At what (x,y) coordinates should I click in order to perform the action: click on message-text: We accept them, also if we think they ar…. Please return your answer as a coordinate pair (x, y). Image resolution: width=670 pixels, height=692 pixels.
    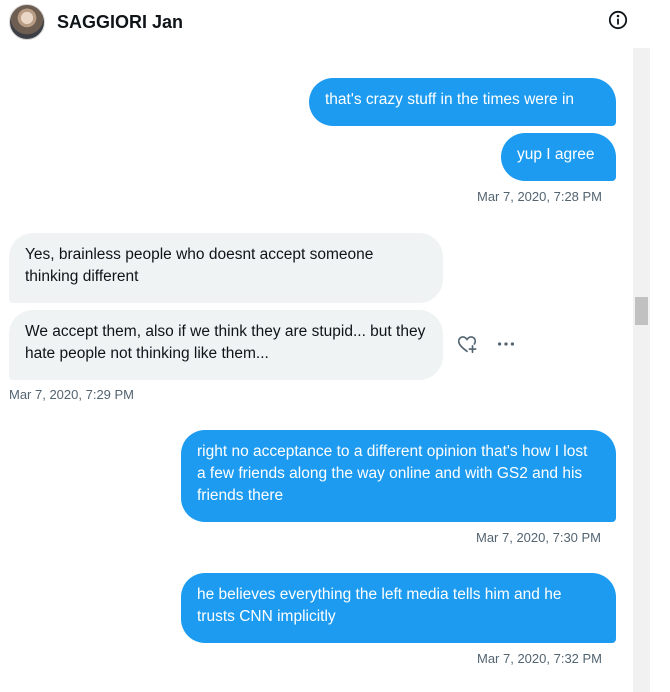
    Looking at the image, I should click on (225, 342).